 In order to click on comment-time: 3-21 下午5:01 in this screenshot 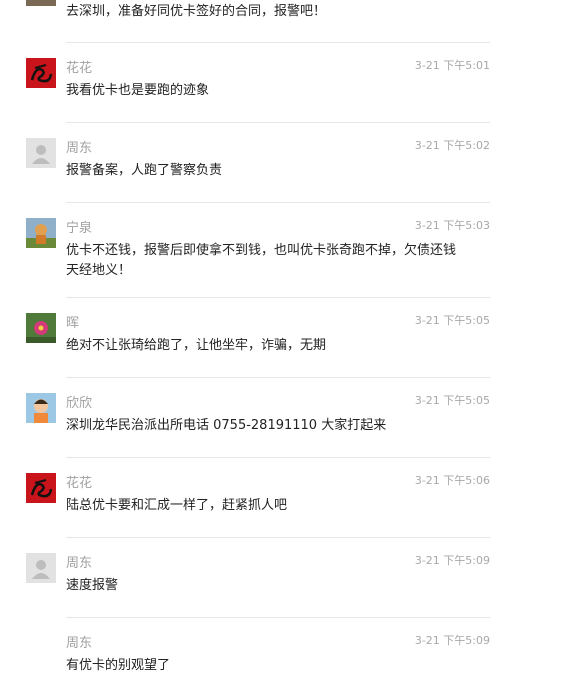, I will do `click(452, 65)`.